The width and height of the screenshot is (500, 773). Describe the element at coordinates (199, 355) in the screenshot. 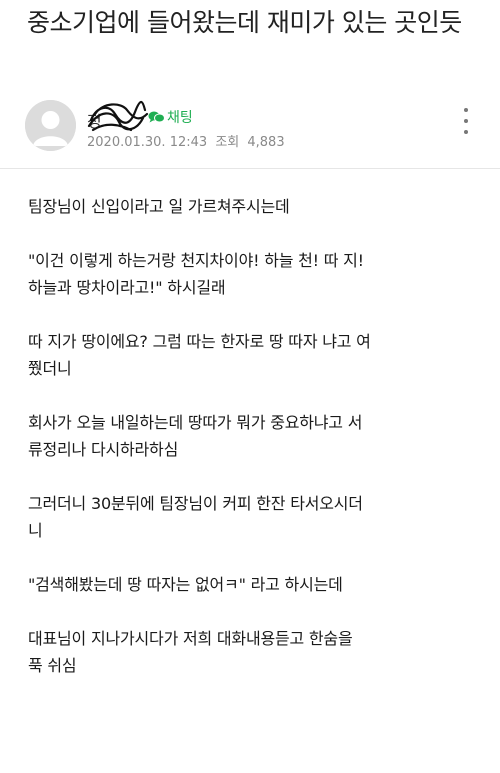

I see `body-paragraph: 따 지가 땅이에요? 그럼 따는 한자로 땅 따자 냐고 여 쭸더니` at that location.